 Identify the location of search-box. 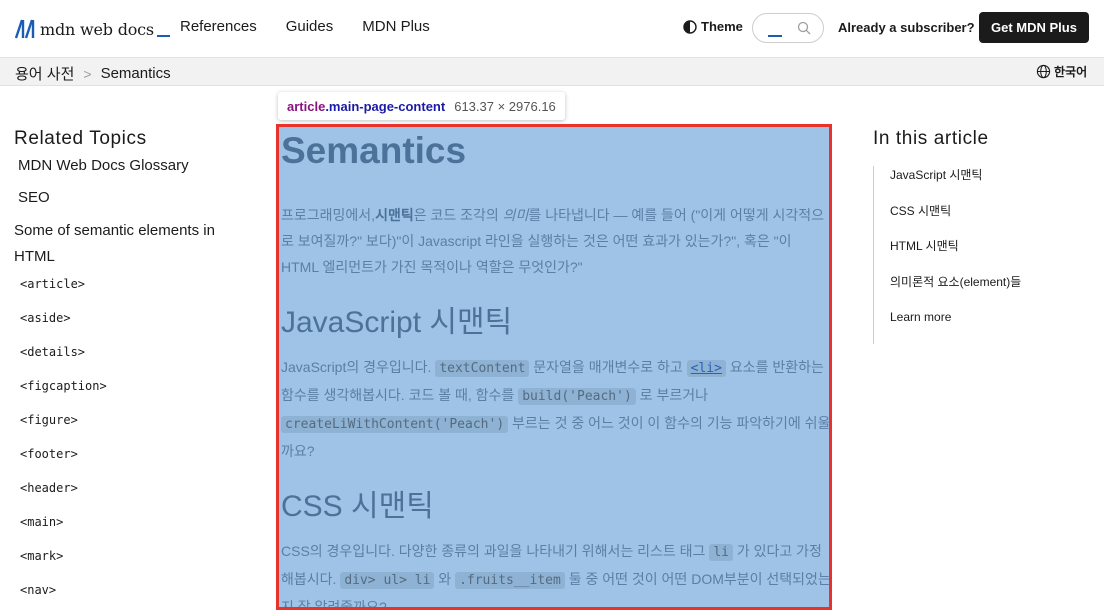
(788, 28).